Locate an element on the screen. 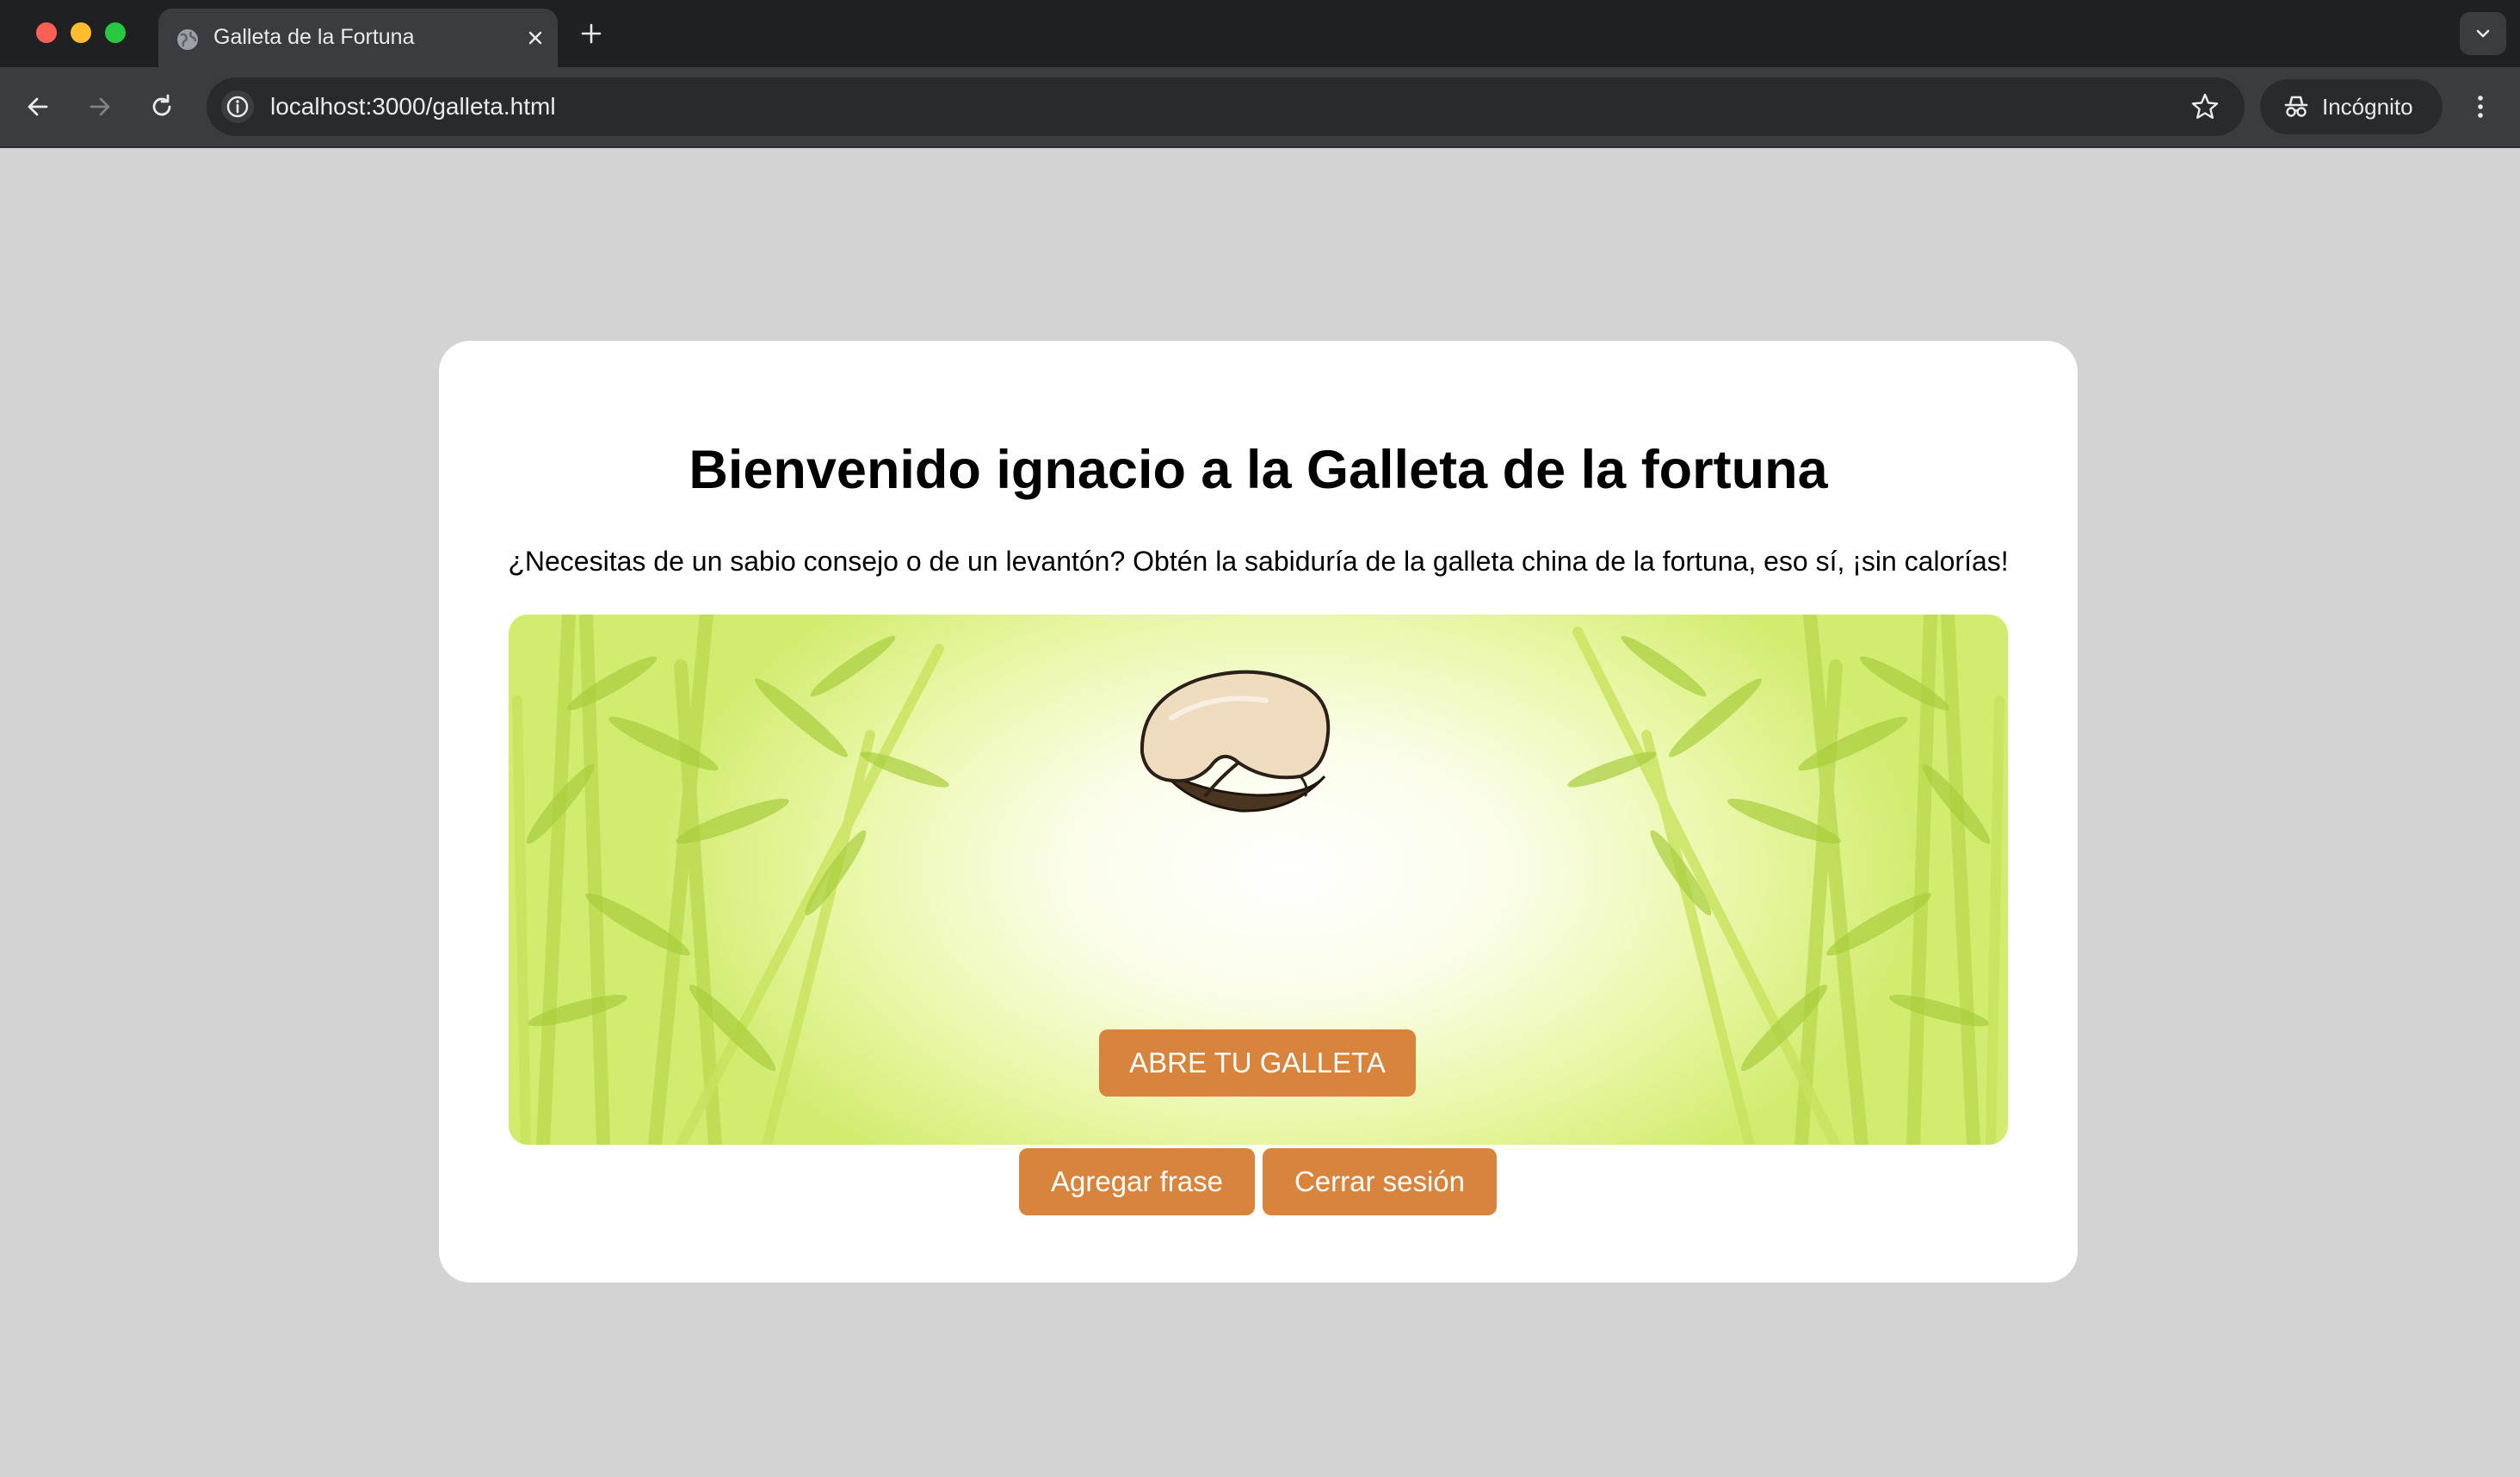 The height and width of the screenshot is (1477, 2520). logout-button: Cerrar sesión is located at coordinates (1380, 1181).